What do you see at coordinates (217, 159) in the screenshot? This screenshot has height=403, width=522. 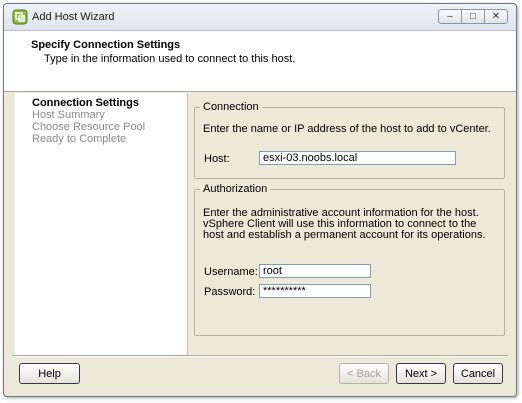 I see `host-label: Host:` at bounding box center [217, 159].